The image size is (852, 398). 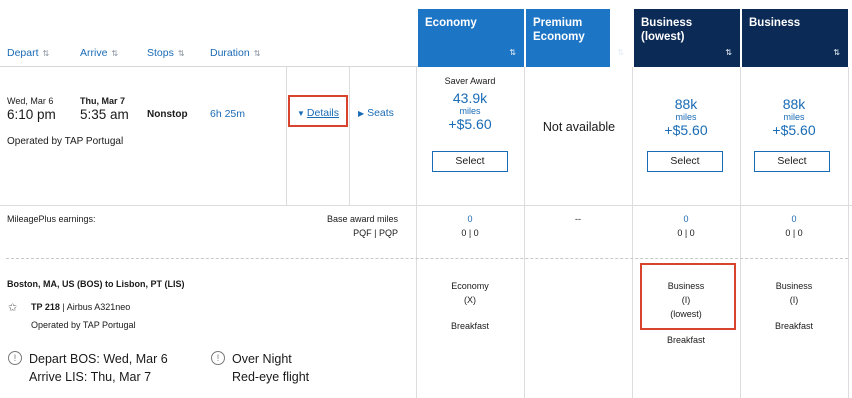 I want to click on sort-depart: Depart ⇅, so click(x=28, y=53).